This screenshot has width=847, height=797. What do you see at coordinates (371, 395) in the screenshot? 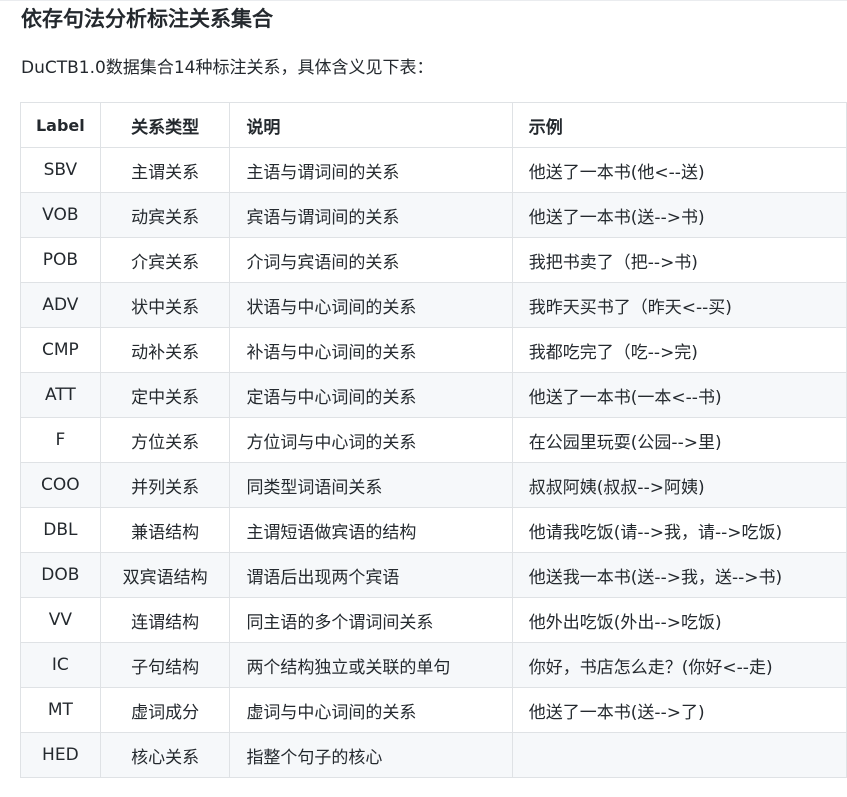
I see `cell-description: 定语与中心词间的关系` at bounding box center [371, 395].